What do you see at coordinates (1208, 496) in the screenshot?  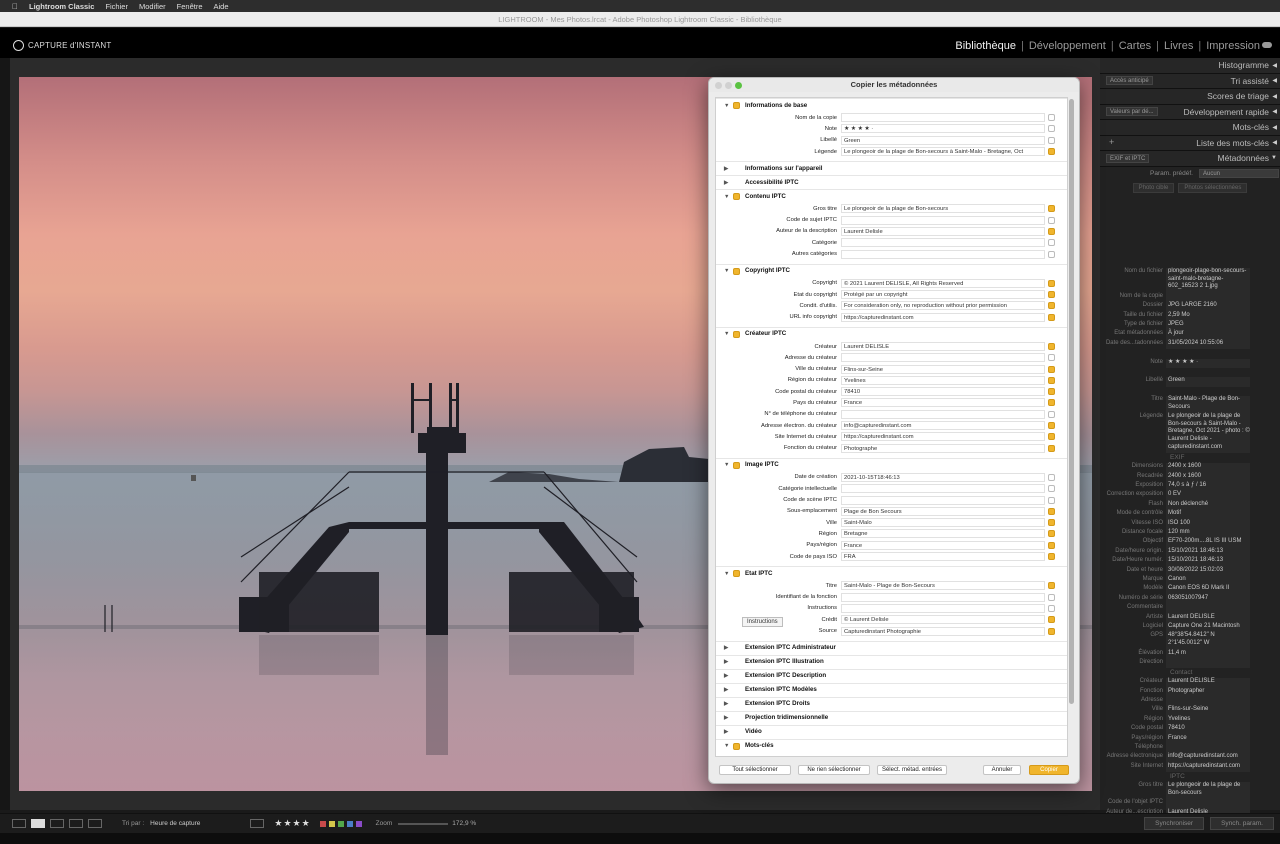 I see `metadata-value: 0 EV` at bounding box center [1208, 496].